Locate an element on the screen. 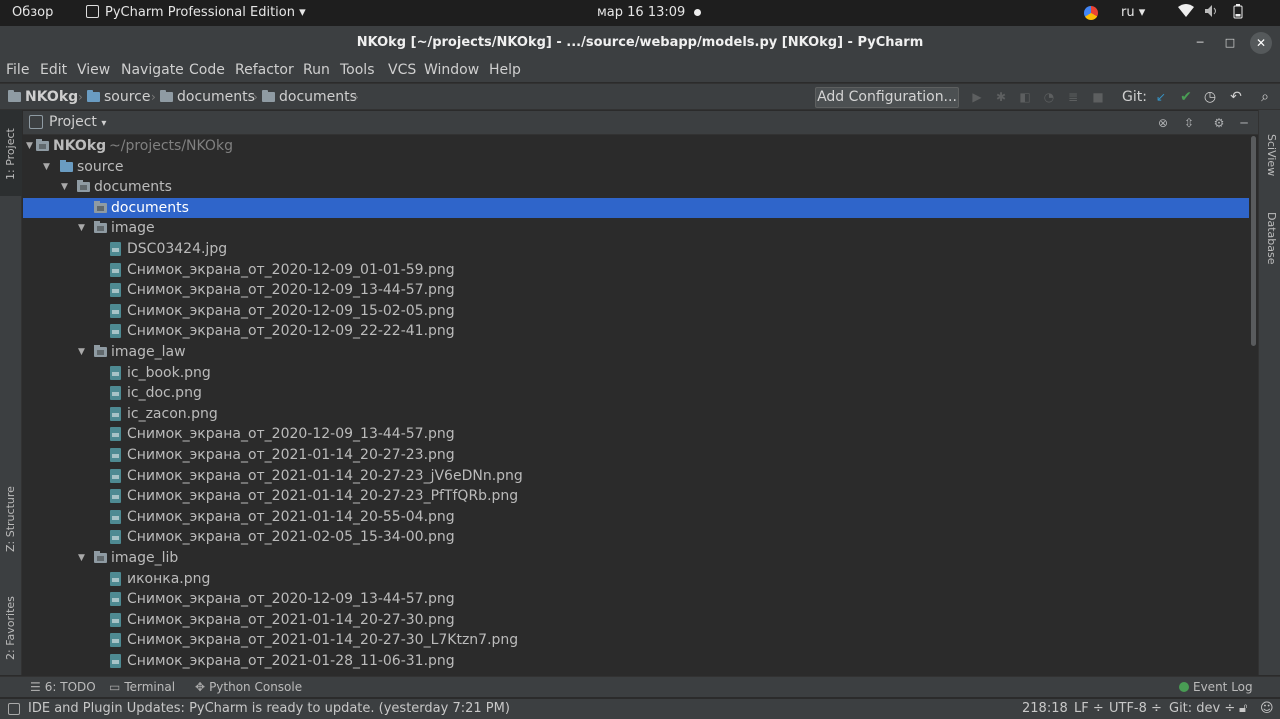  toggle-tool-windows-icon is located at coordinates (14, 709).